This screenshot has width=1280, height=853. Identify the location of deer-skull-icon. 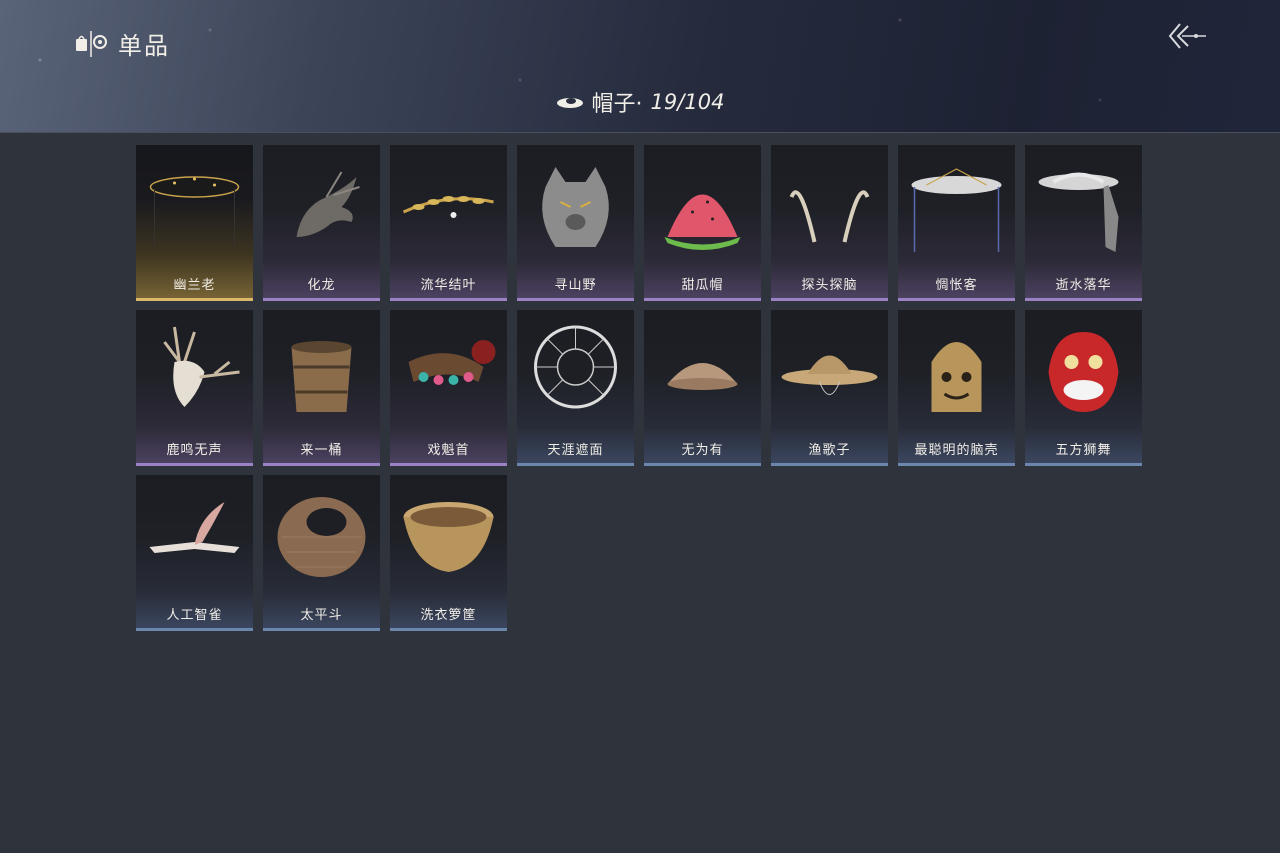
(201, 366).